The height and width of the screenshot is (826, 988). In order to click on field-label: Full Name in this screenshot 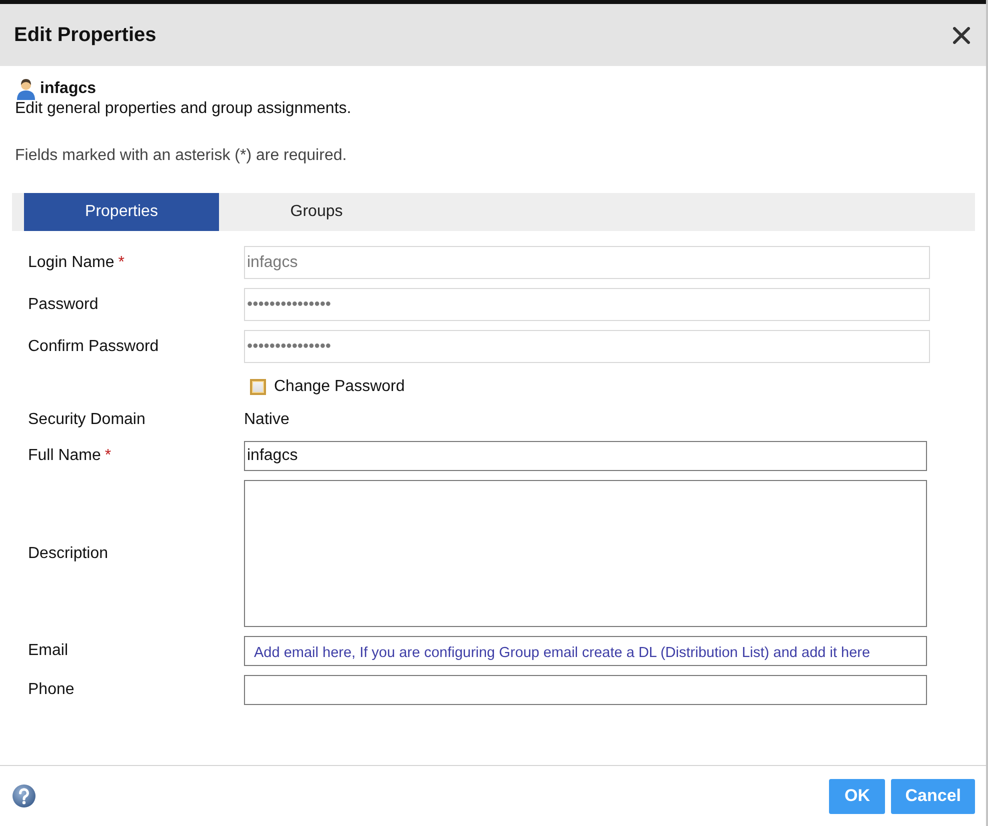, I will do `click(64, 456)`.